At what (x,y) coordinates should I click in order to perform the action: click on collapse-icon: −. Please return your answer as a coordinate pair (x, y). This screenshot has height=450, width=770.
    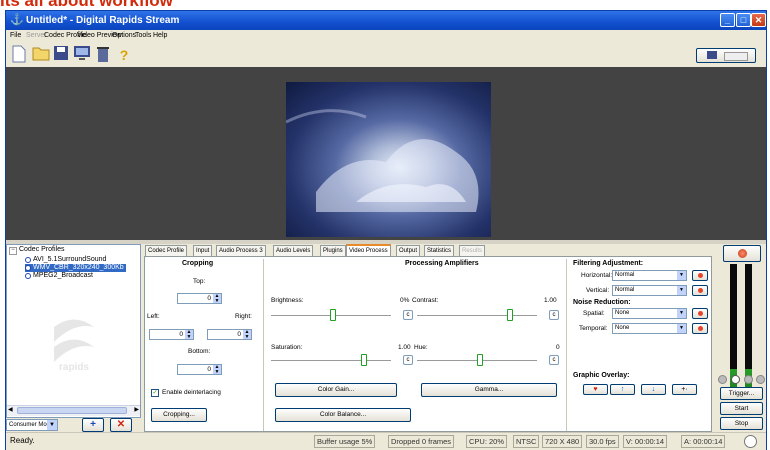
    Looking at the image, I should click on (13, 251).